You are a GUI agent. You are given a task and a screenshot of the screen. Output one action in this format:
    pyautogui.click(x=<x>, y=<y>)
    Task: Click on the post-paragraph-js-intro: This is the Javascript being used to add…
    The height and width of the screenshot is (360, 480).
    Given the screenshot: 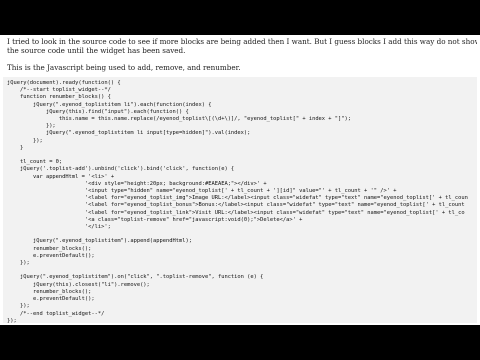 What is the action you would take?
    pyautogui.click(x=124, y=67)
    